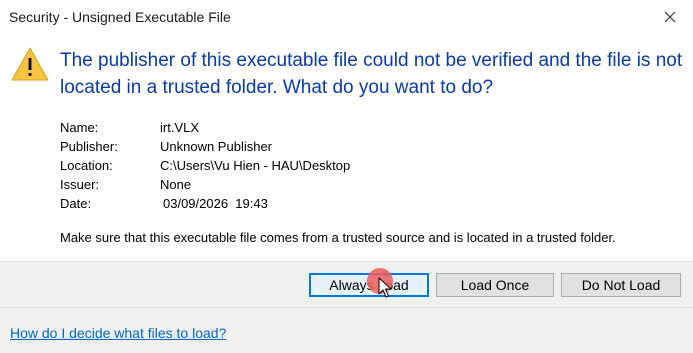 This screenshot has width=693, height=353. What do you see at coordinates (118, 333) in the screenshot?
I see `help-link: How do I decide what files to load?` at bounding box center [118, 333].